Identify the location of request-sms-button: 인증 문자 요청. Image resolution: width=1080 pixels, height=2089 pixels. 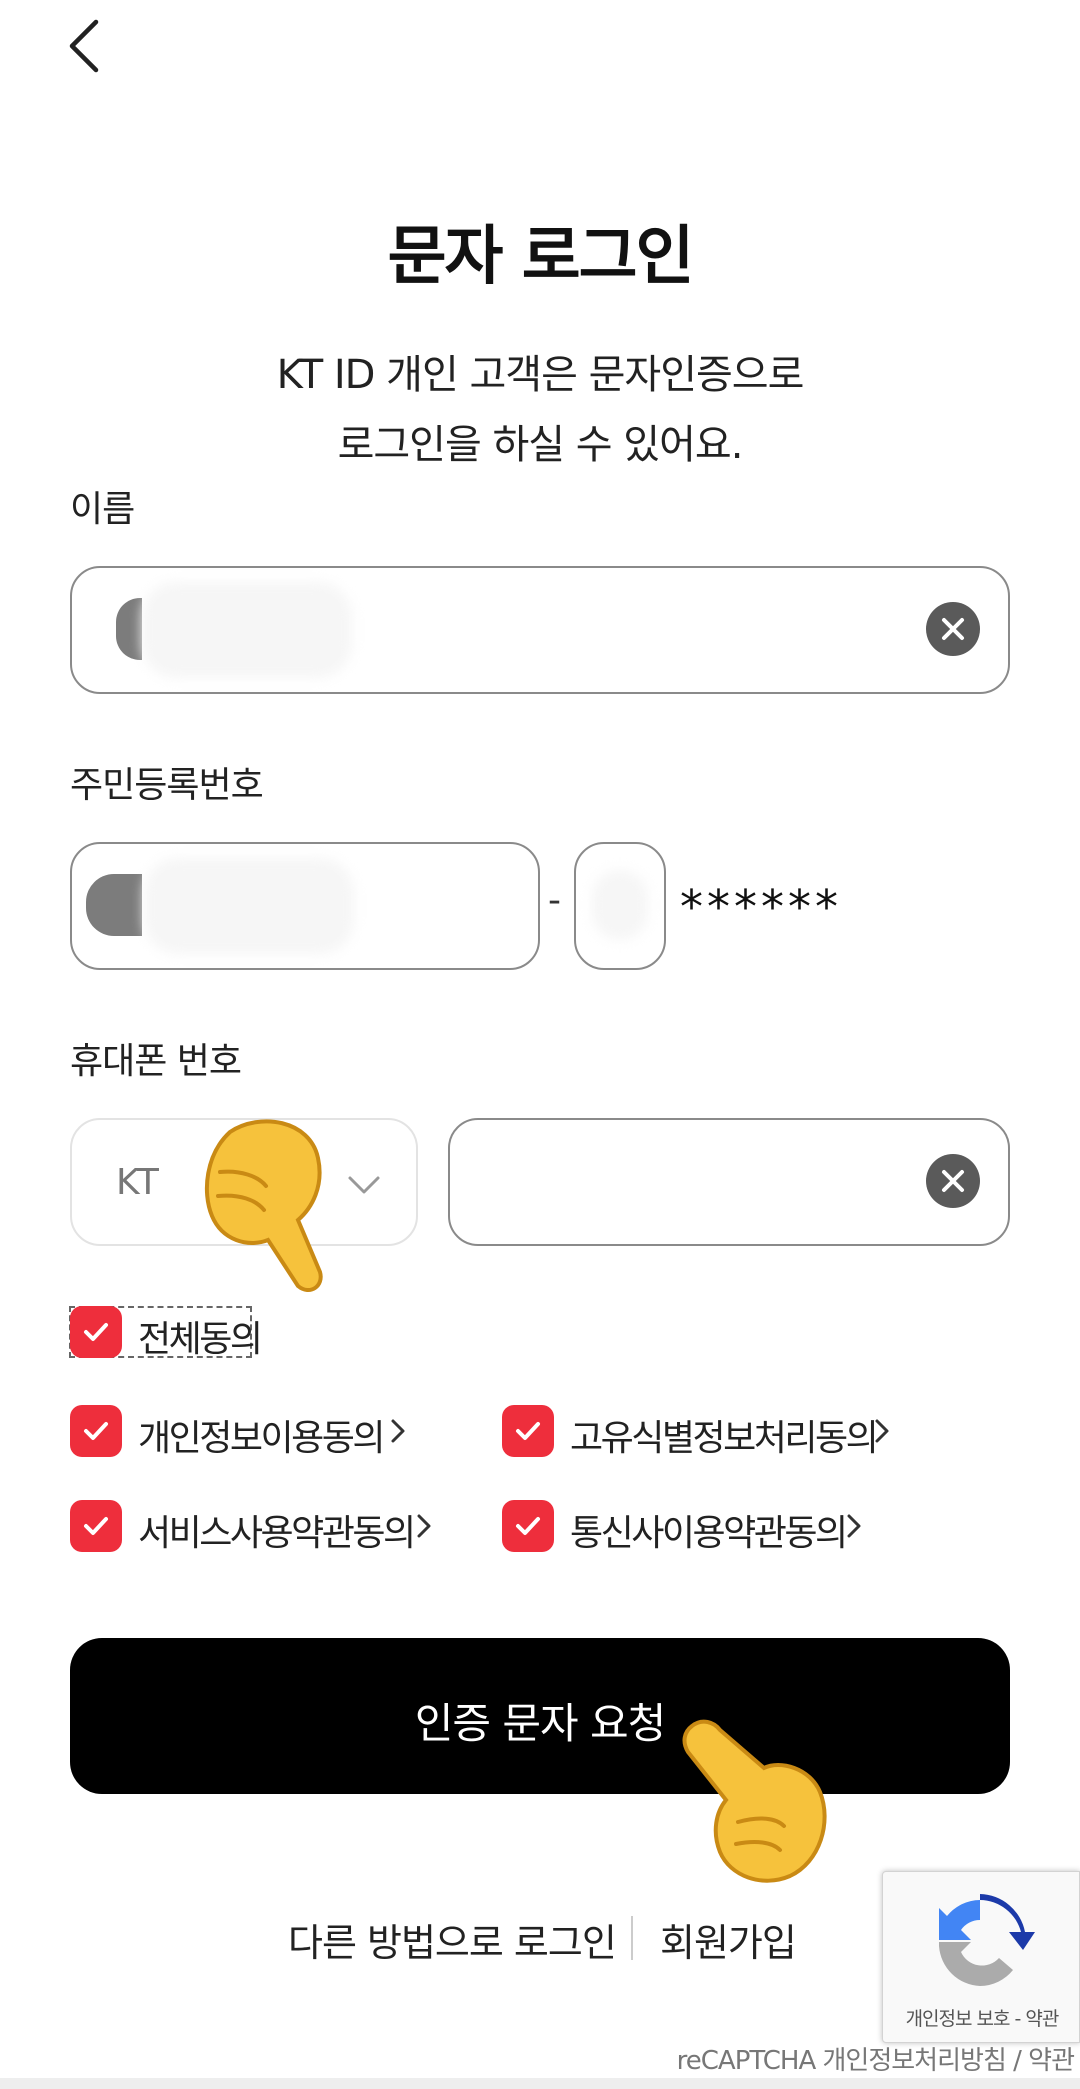
(540, 1716).